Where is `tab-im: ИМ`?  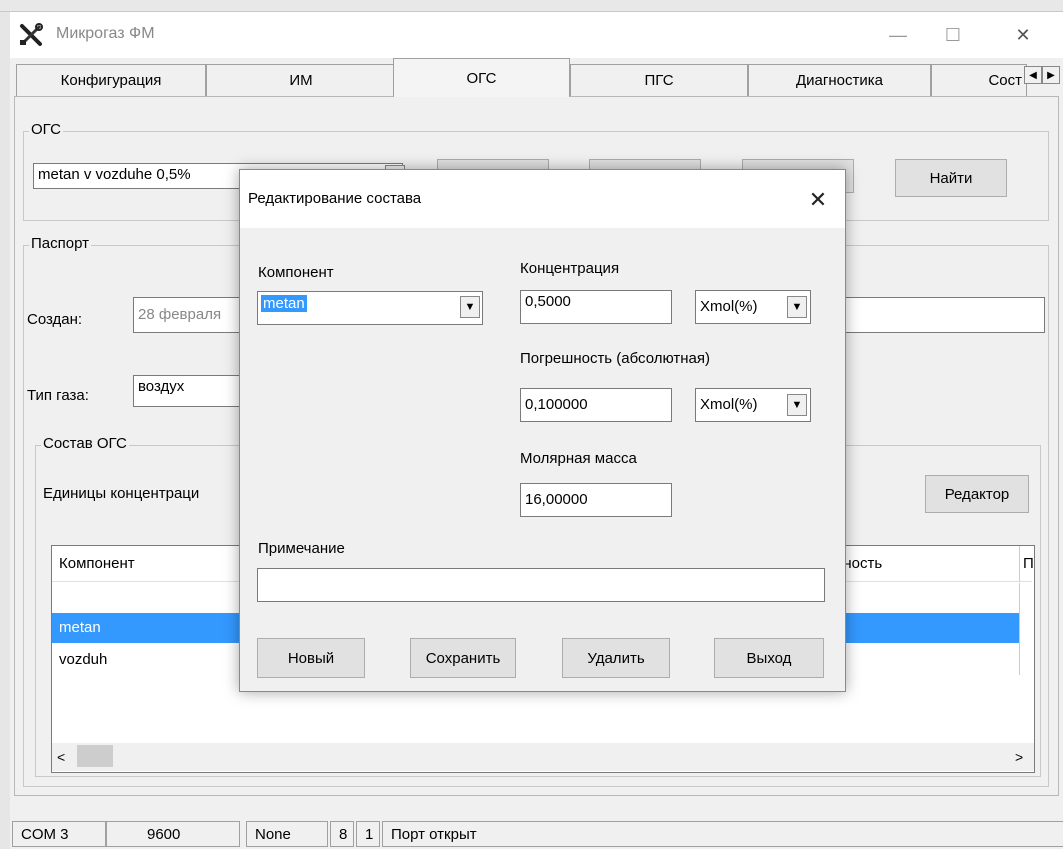
tab-im: ИМ is located at coordinates (301, 80).